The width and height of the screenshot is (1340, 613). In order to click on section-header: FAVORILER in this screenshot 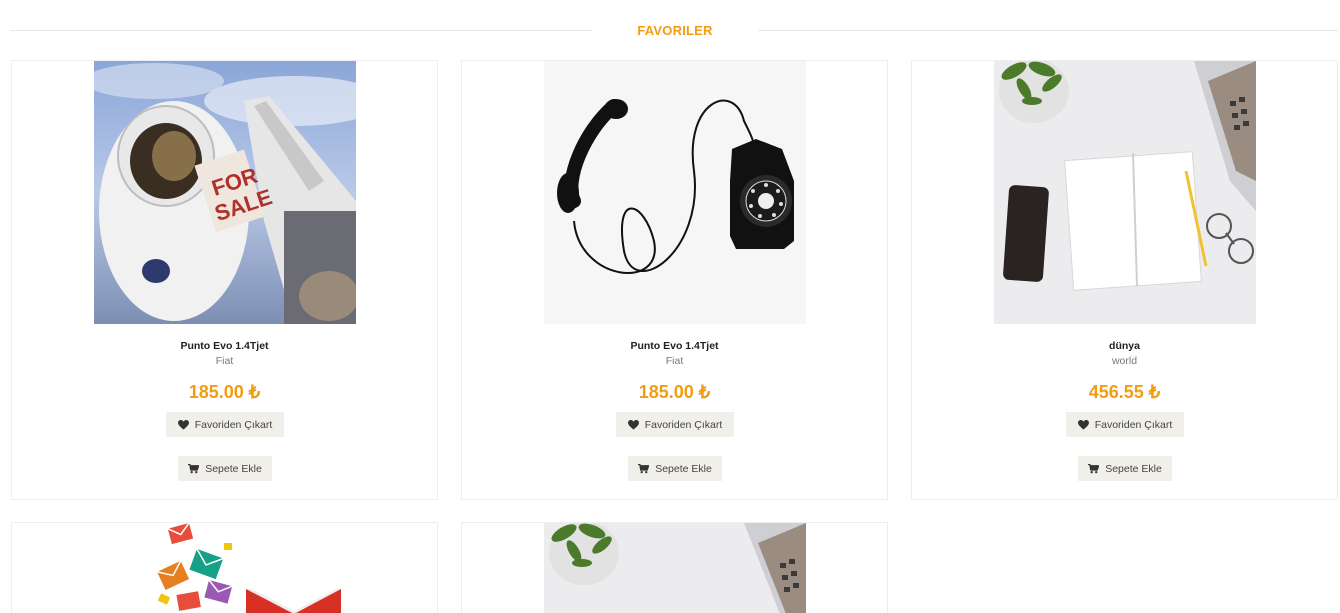, I will do `click(674, 31)`.